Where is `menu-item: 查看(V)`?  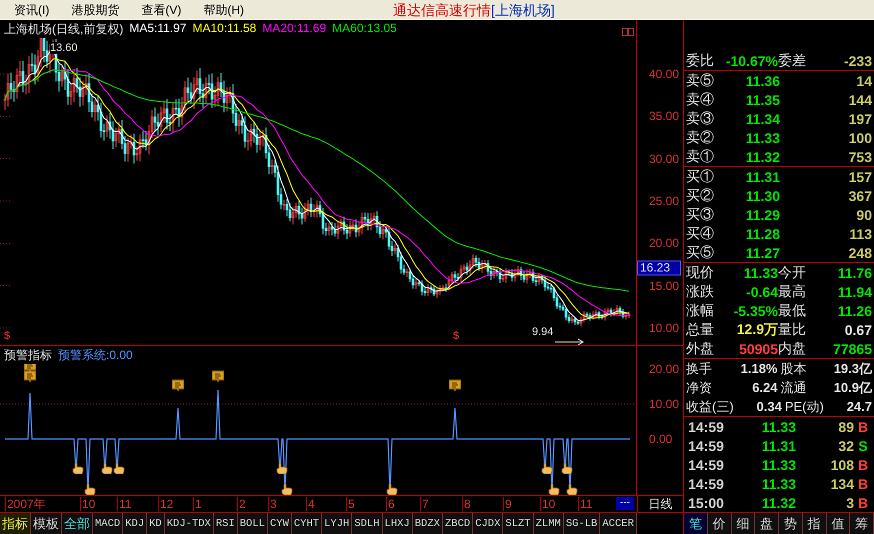 menu-item: 查看(V) is located at coordinates (161, 10).